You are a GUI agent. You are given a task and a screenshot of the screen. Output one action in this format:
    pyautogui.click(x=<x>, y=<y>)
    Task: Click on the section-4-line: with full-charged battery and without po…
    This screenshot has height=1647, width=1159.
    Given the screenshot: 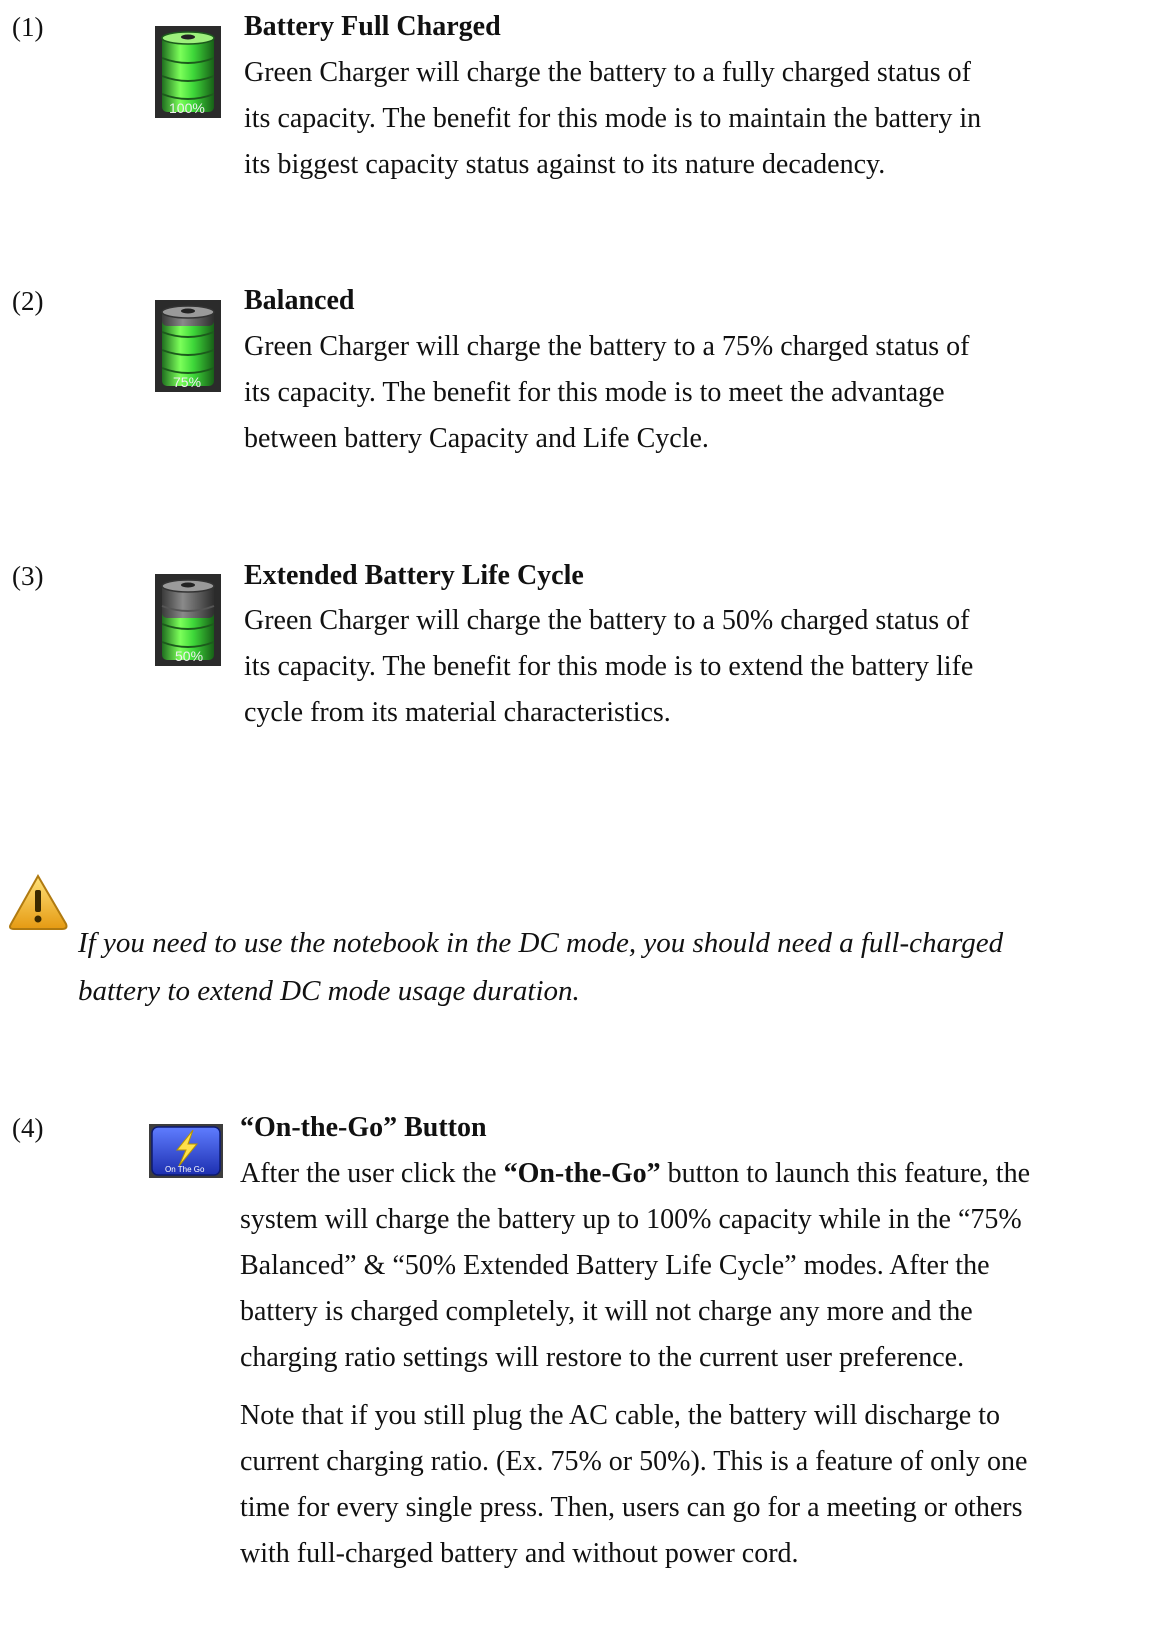 What is the action you would take?
    pyautogui.click(x=519, y=1553)
    